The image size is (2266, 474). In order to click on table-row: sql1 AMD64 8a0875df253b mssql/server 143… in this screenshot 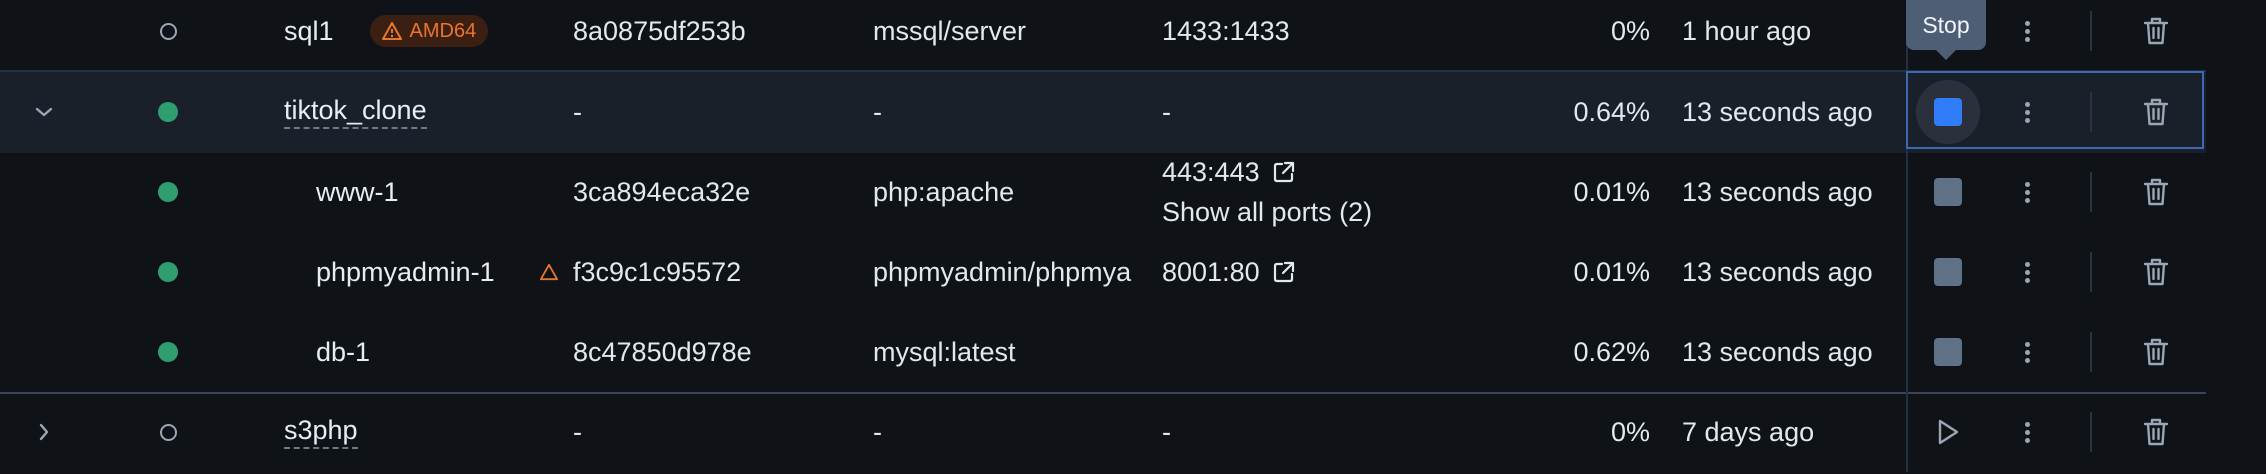, I will do `click(1103, 36)`.